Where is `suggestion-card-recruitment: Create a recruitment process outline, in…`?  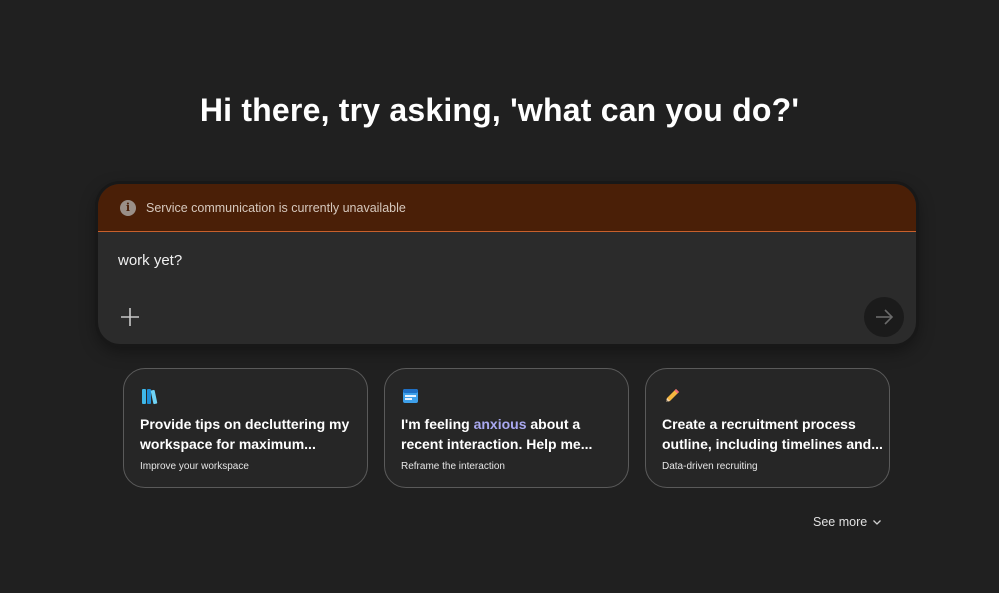 suggestion-card-recruitment: Create a recruitment process outline, in… is located at coordinates (767, 428).